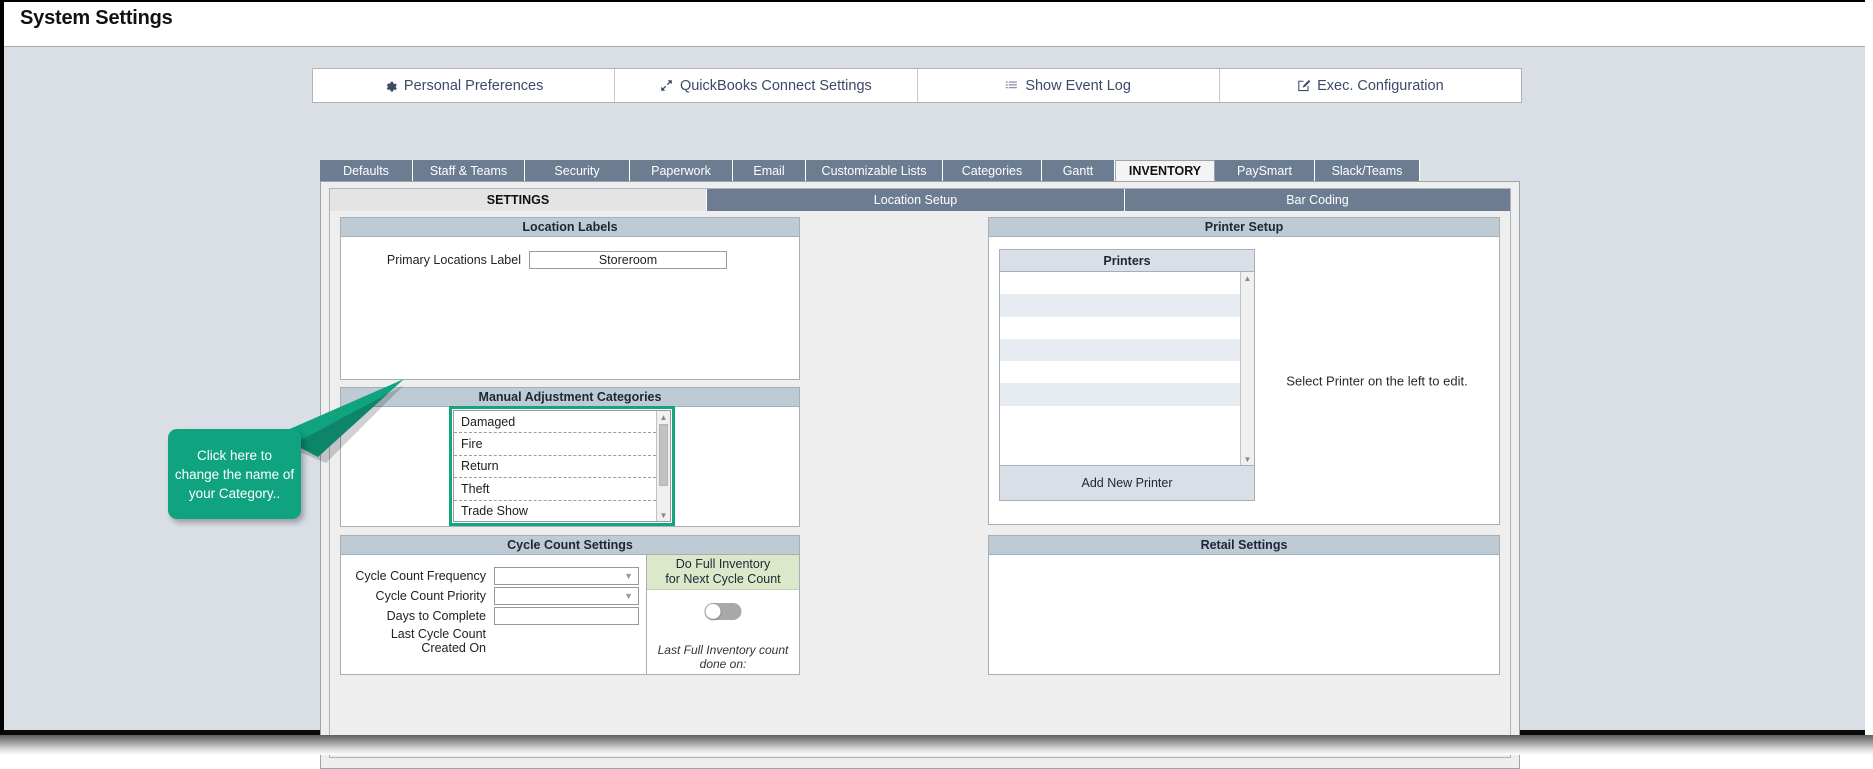 The image size is (1873, 769). What do you see at coordinates (663, 455) in the screenshot?
I see `scrollbar-thumb` at bounding box center [663, 455].